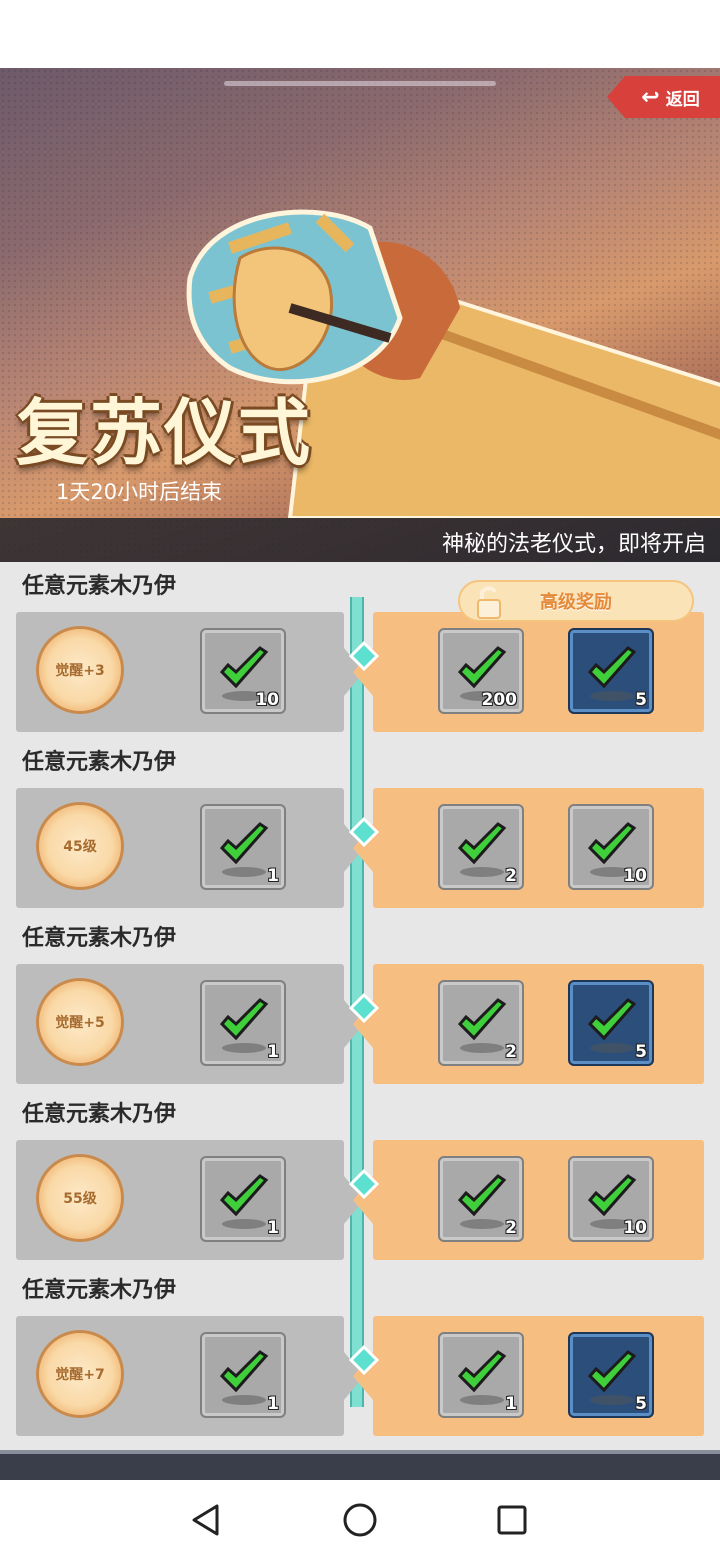  What do you see at coordinates (481, 1375) in the screenshot?
I see `premium-reward-item: 1` at bounding box center [481, 1375].